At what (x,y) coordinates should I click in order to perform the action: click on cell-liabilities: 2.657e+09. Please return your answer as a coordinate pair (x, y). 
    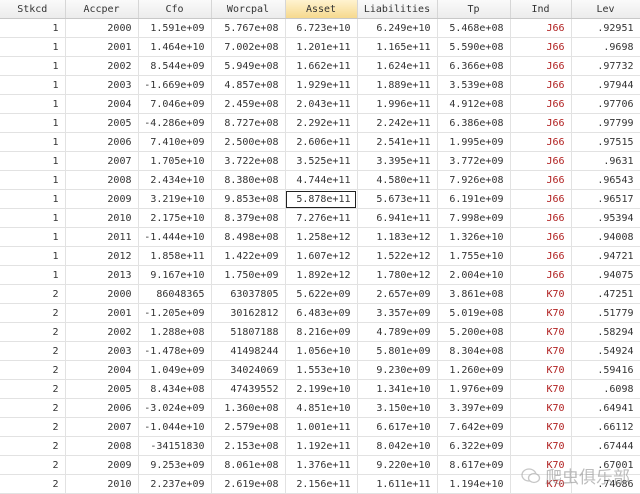
    Looking at the image, I should click on (397, 294).